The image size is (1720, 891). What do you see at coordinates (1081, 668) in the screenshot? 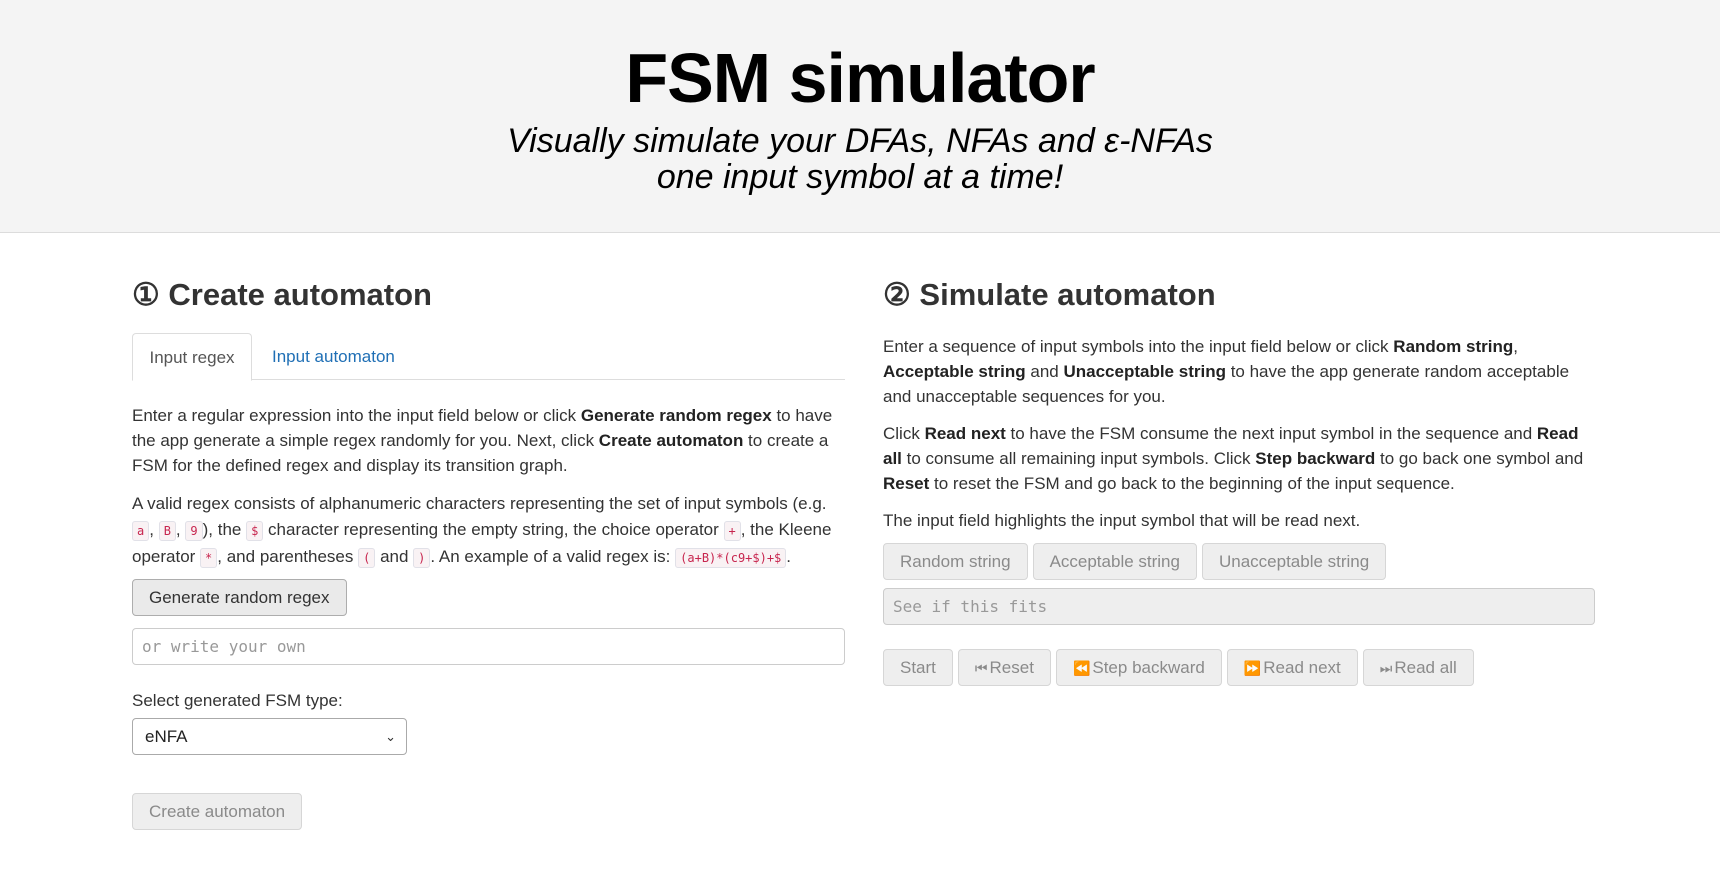
I see `rewind-icon: ⏪` at bounding box center [1081, 668].